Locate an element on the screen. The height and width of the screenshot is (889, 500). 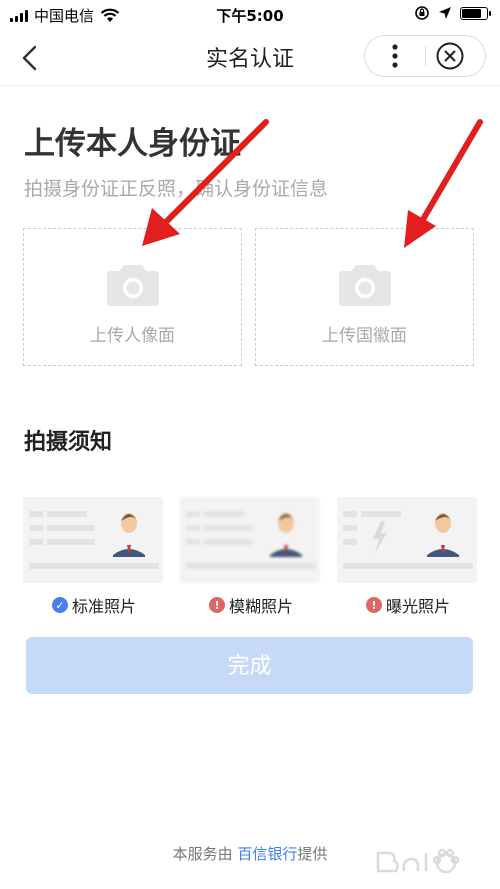
example-overexposed: ! 曝光照片 is located at coordinates (408, 557).